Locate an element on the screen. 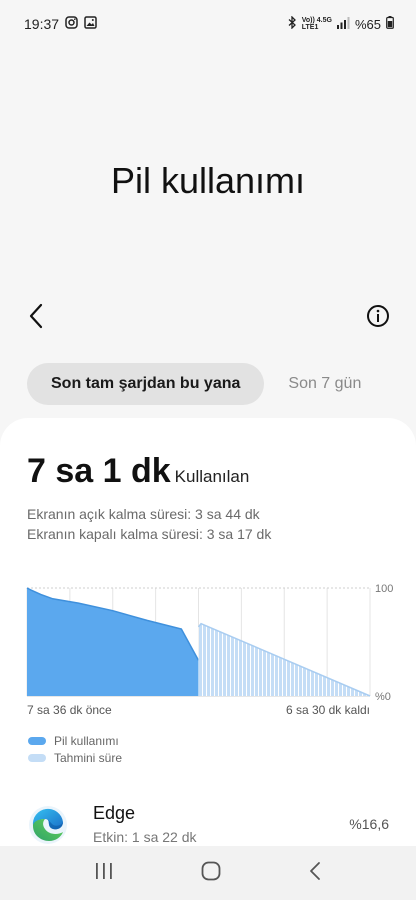 The width and height of the screenshot is (416, 900). back-arrow-icon is located at coordinates (315, 870).